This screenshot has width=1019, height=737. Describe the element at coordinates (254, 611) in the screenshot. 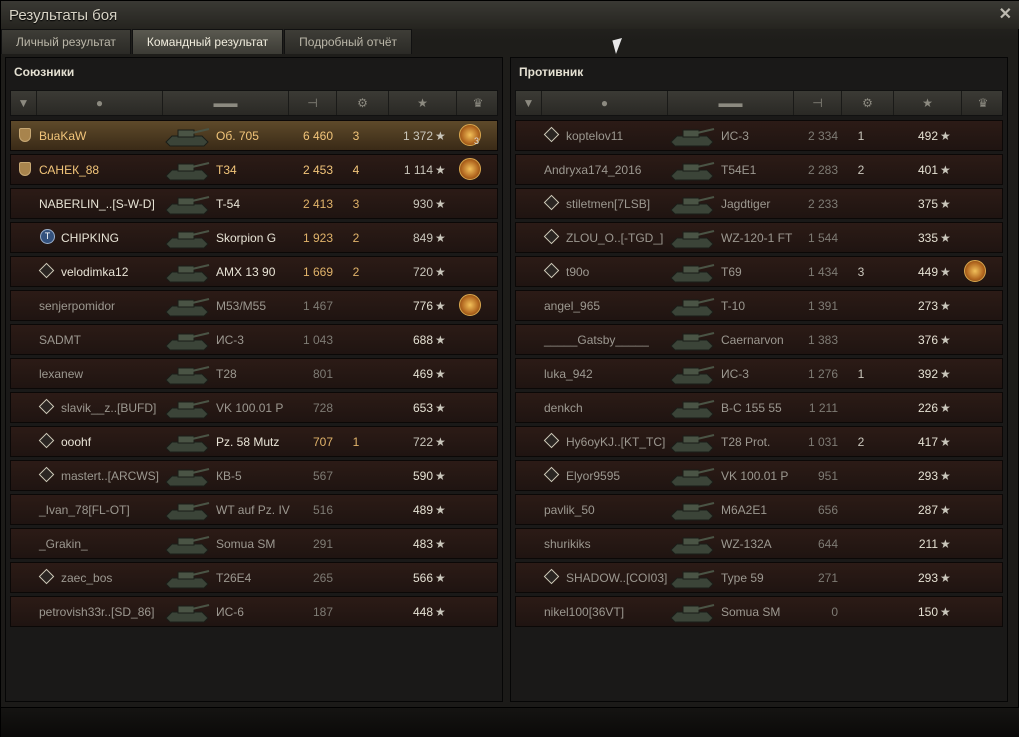

I see `player-row: petrovish33r..[SD_86] ИС-6 187 448 ★` at that location.